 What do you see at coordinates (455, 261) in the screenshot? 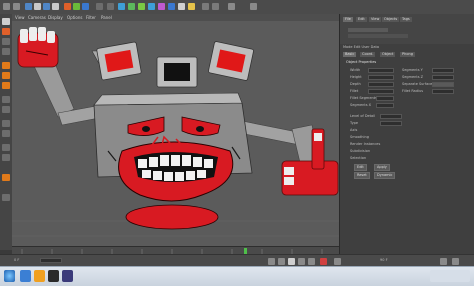
I see `layout-switch-icon` at bounding box center [455, 261].